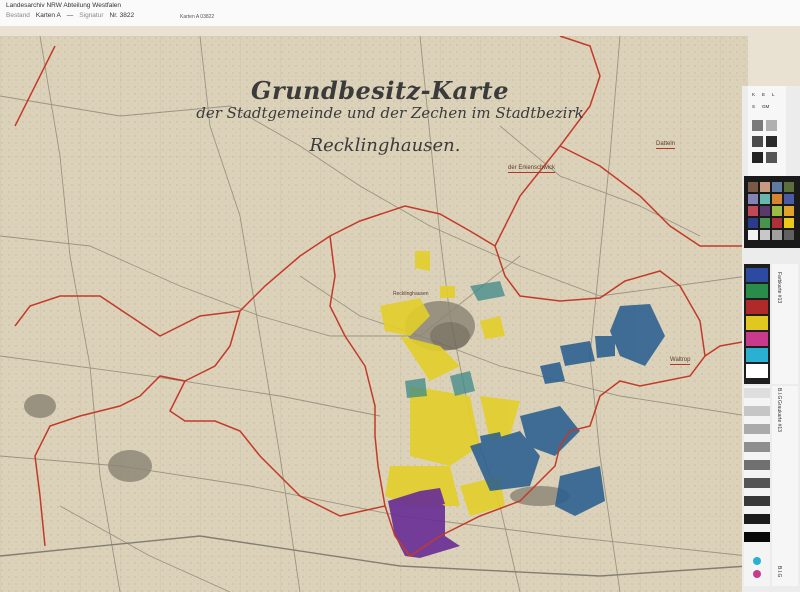 The image size is (800, 592). Describe the element at coordinates (779, 416) in the screenshot. I see `strip-graukarte-label: Graukarte #13` at that location.